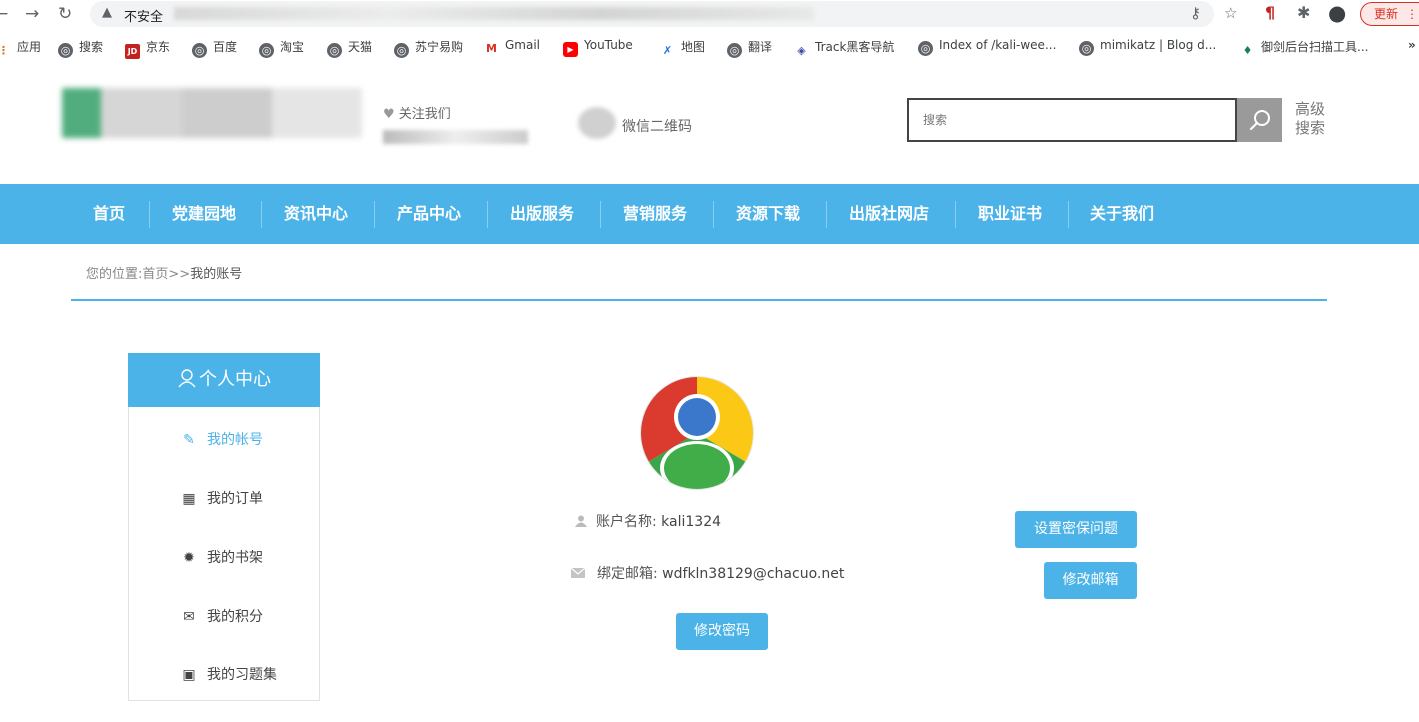  I want to click on bookmark-item: ◎ 天猫, so click(349, 48).